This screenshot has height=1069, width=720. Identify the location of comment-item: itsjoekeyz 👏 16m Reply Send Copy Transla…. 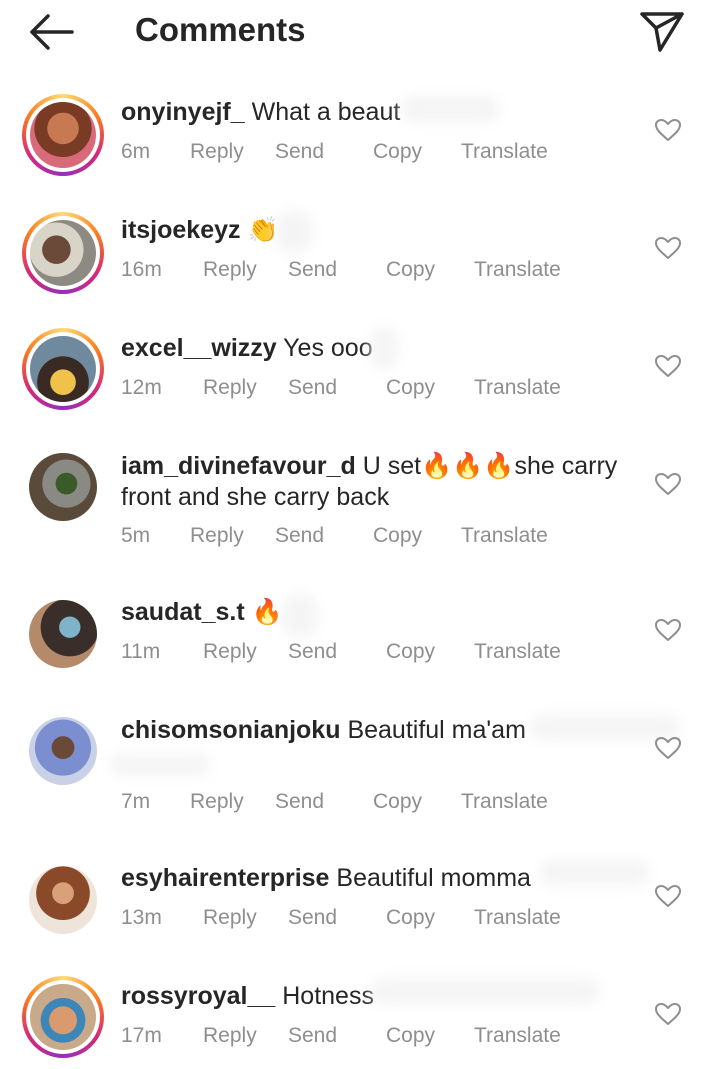
(360, 263).